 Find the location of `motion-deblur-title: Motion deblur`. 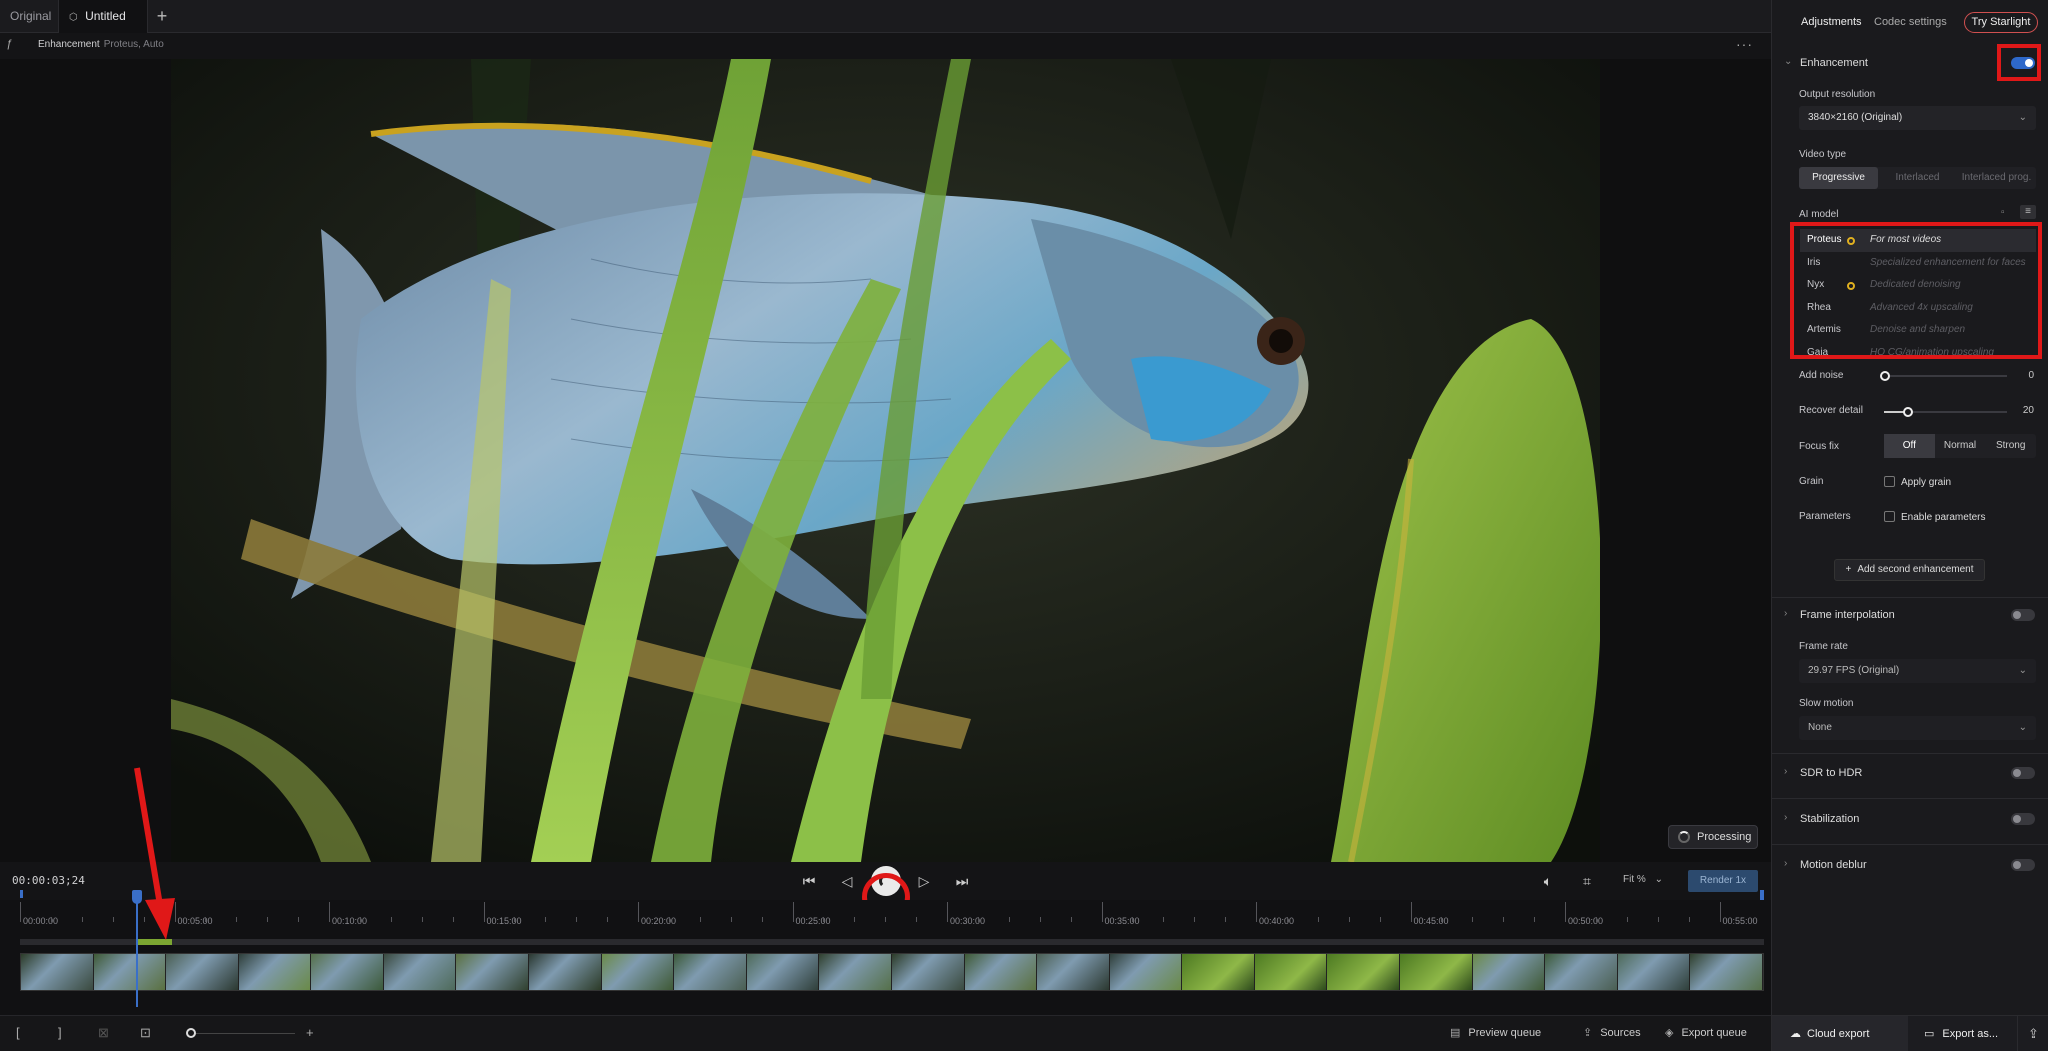

motion-deblur-title: Motion deblur is located at coordinates (1833, 865).